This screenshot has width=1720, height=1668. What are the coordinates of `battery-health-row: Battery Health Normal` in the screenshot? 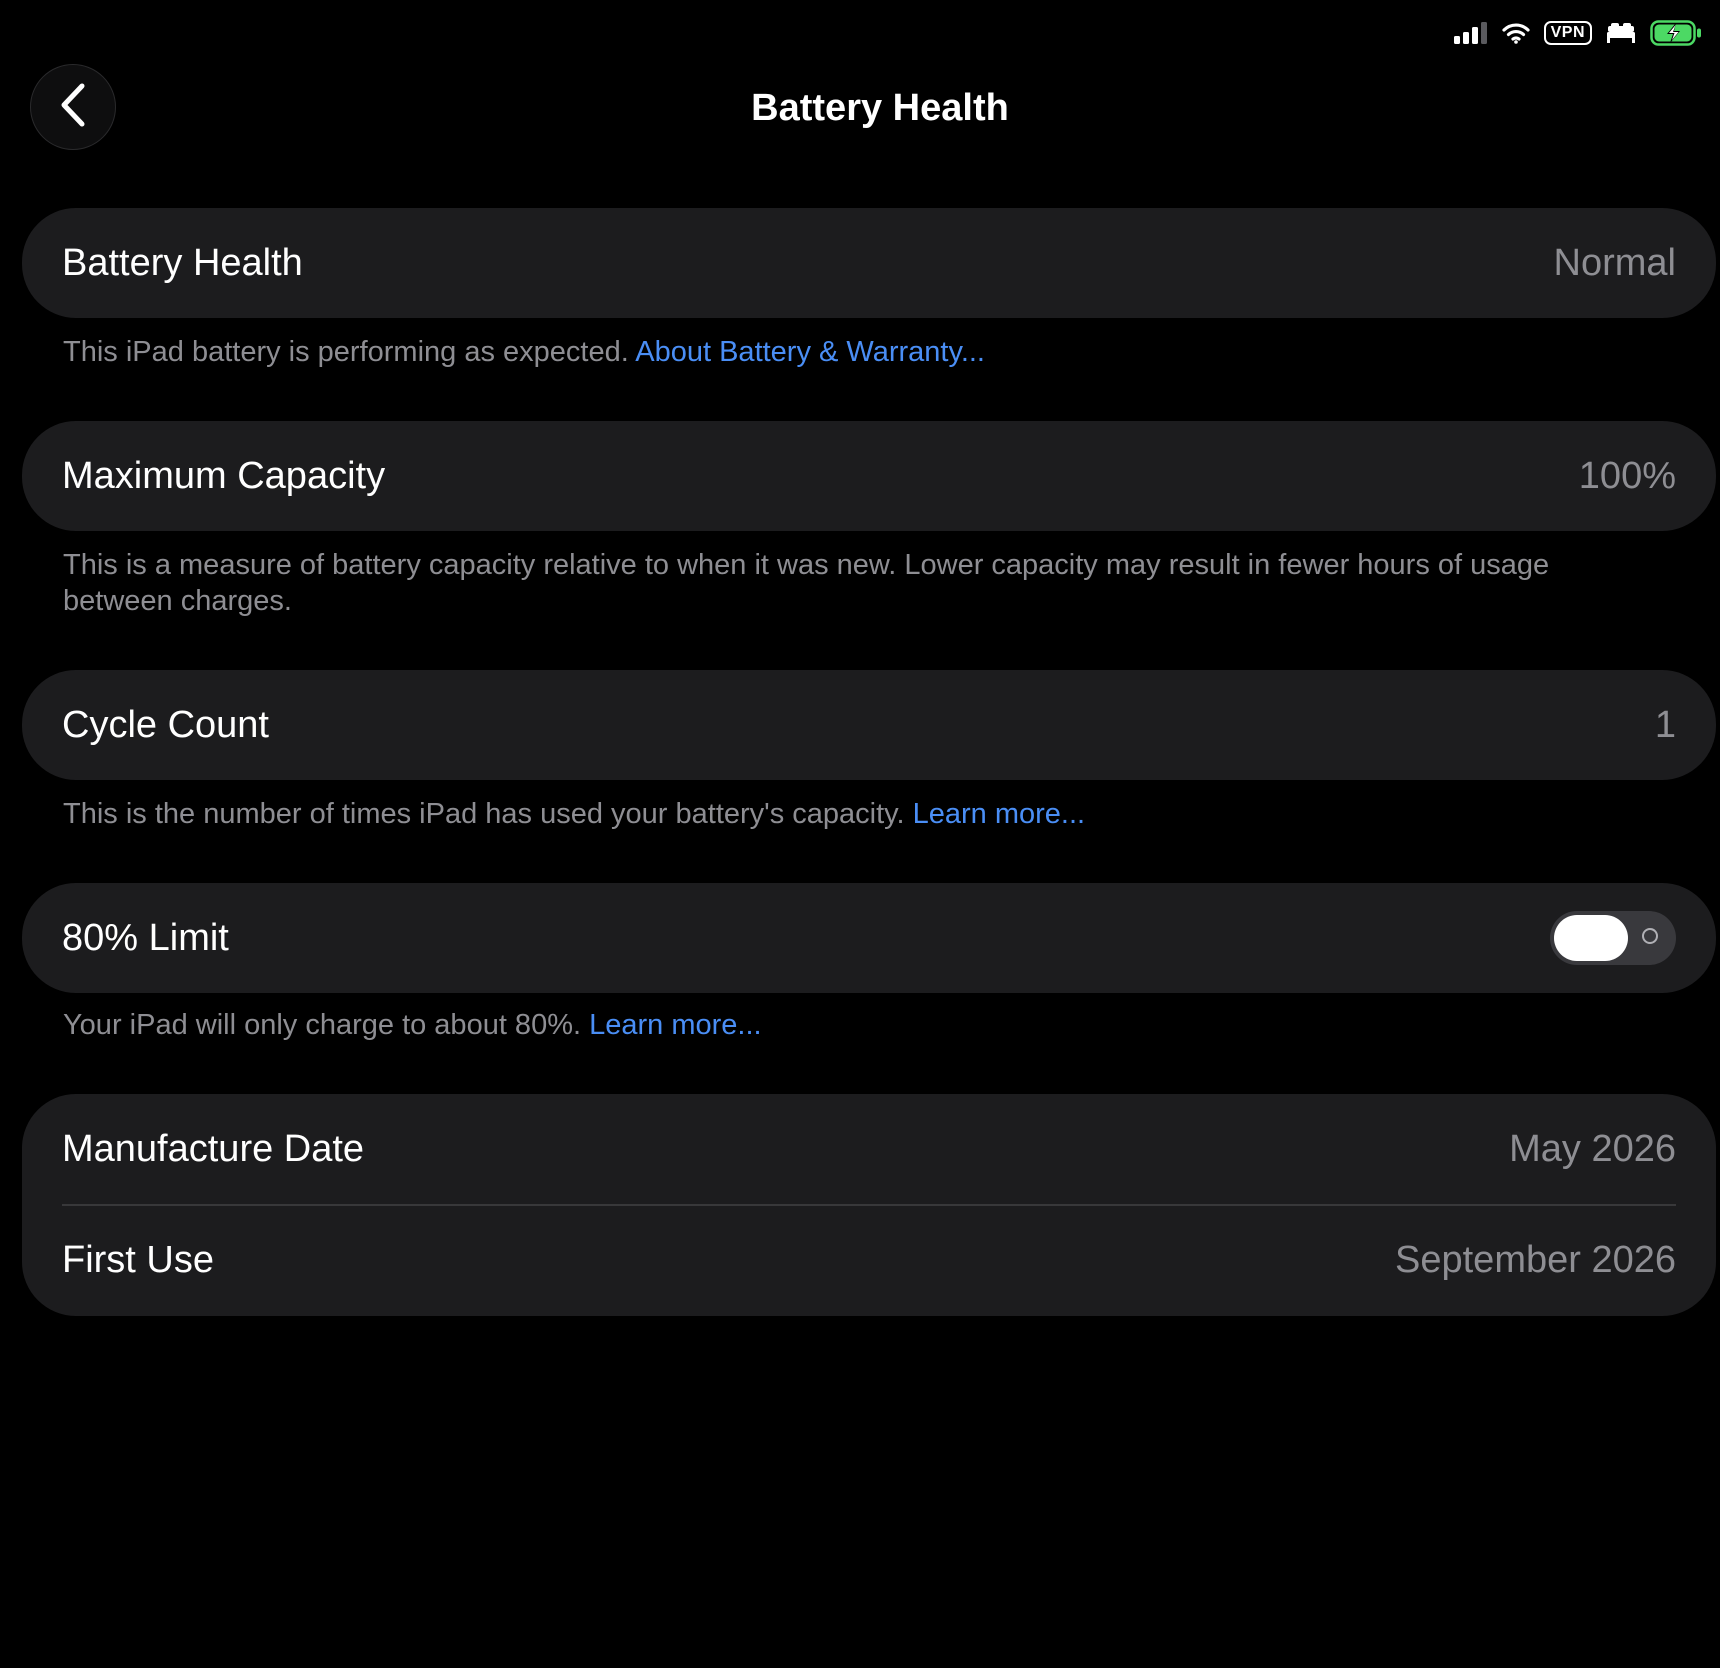 It's located at (869, 263).